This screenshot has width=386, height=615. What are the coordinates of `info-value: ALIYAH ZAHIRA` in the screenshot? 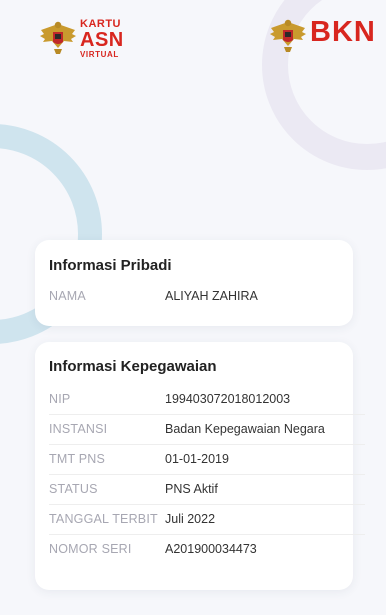 It's located at (211, 296).